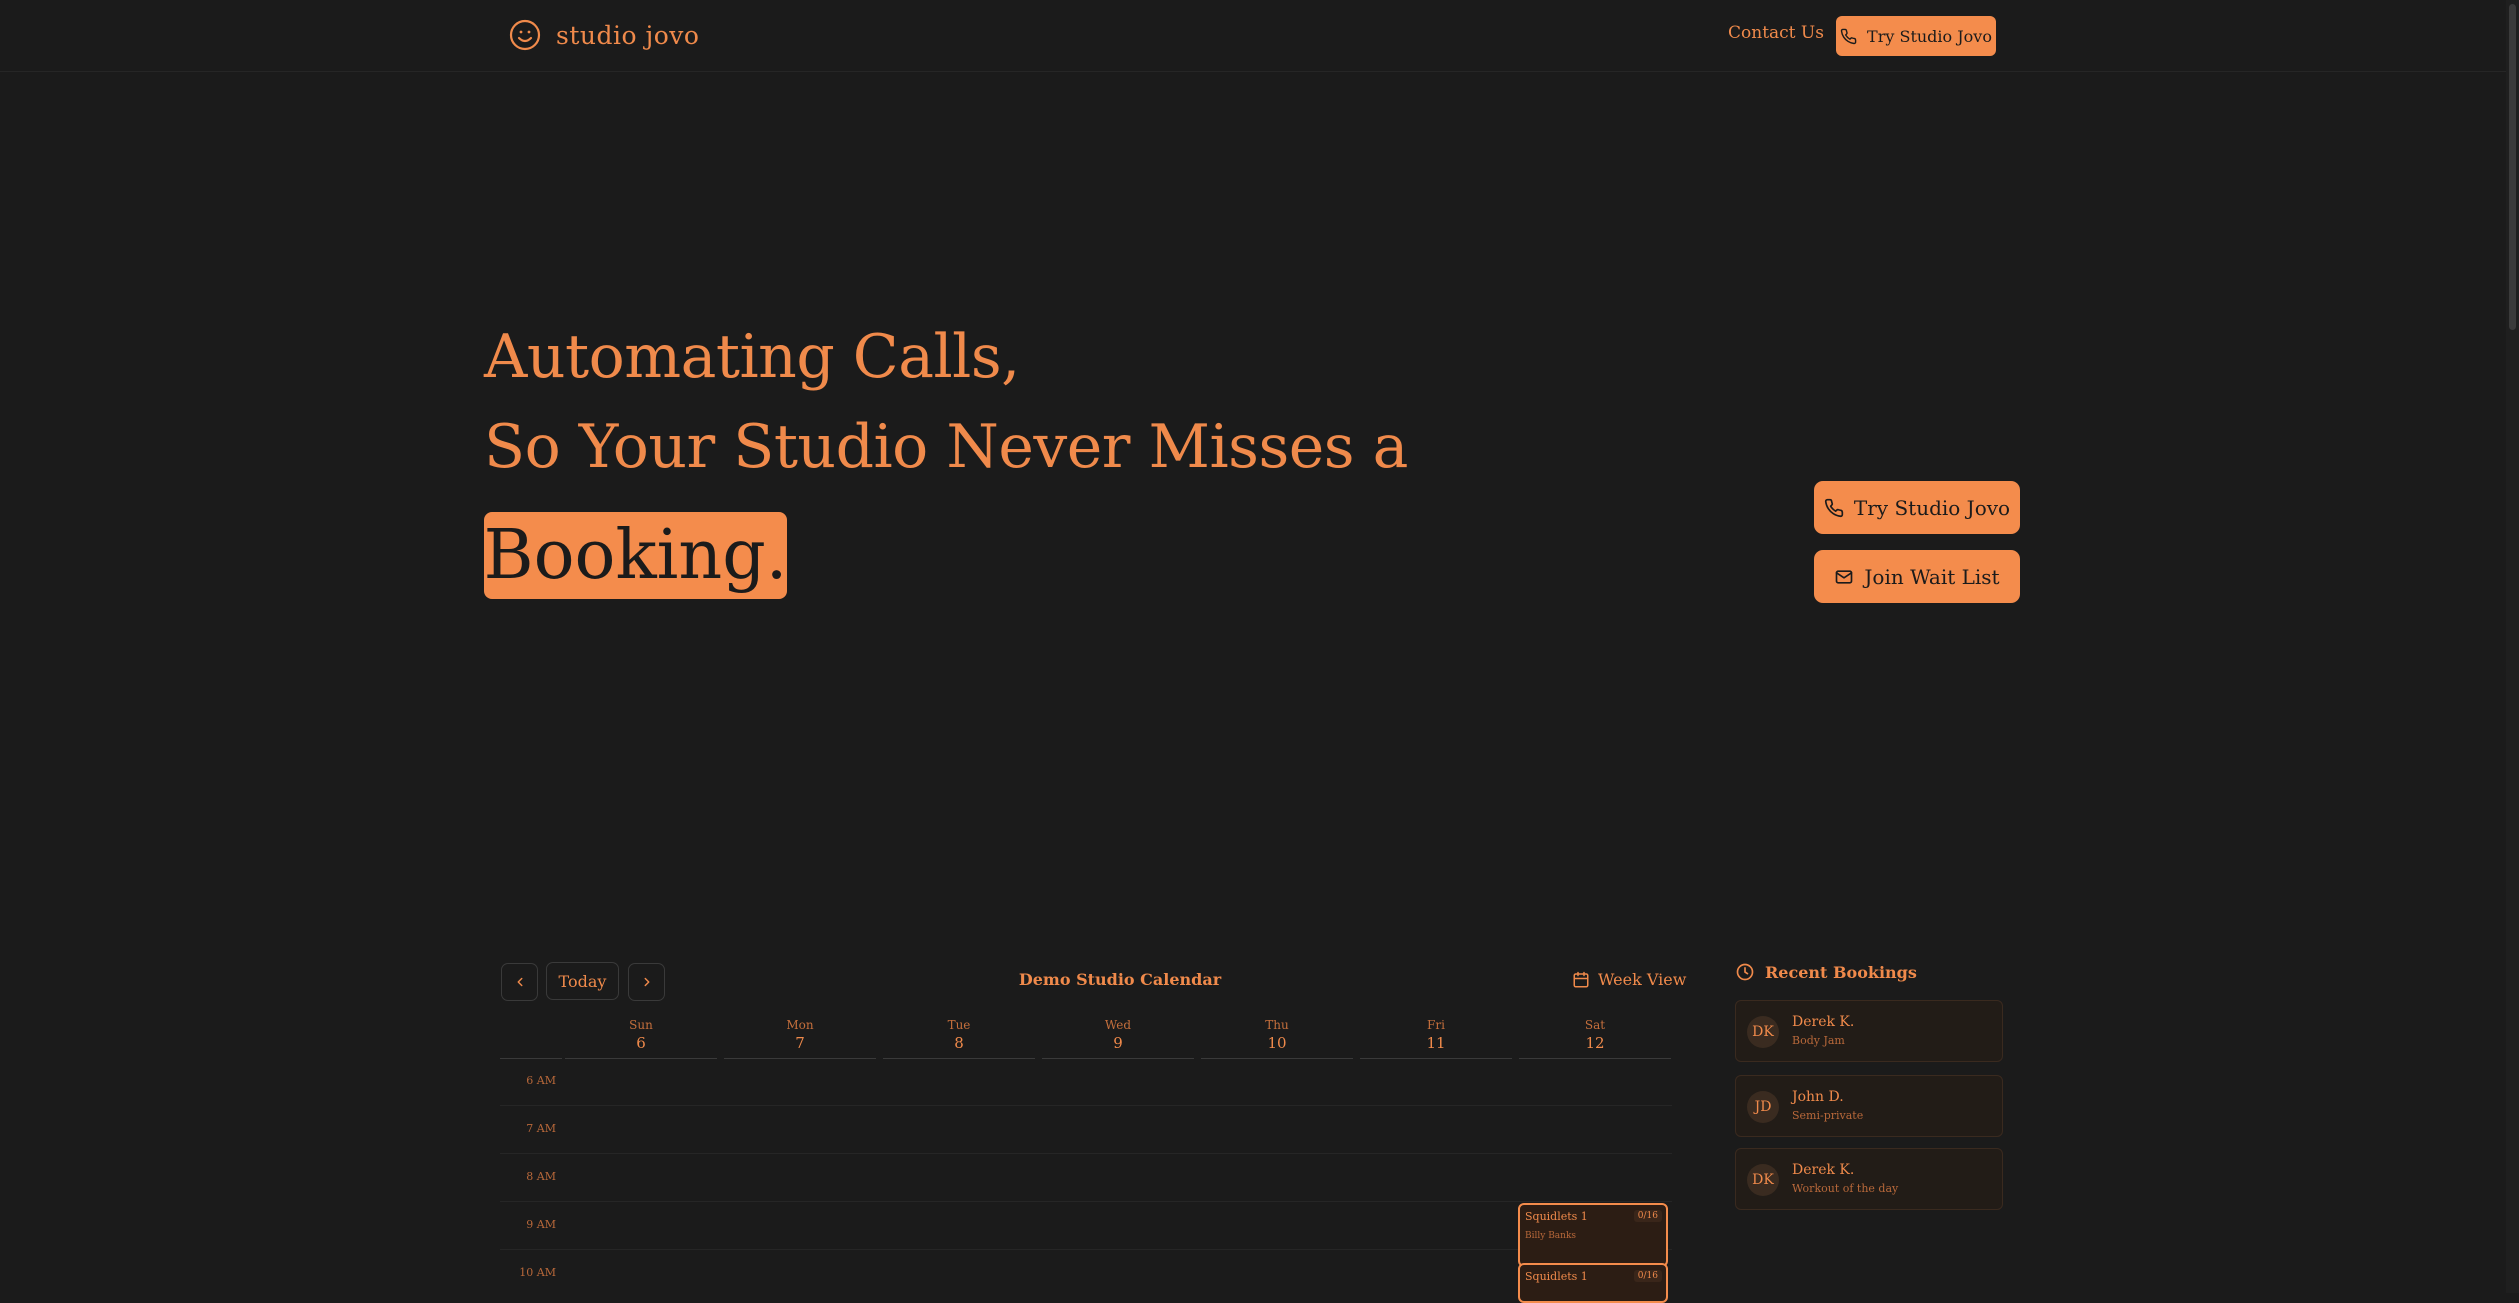 This screenshot has height=1303, width=2519. I want to click on calendar-prev-button, so click(519, 982).